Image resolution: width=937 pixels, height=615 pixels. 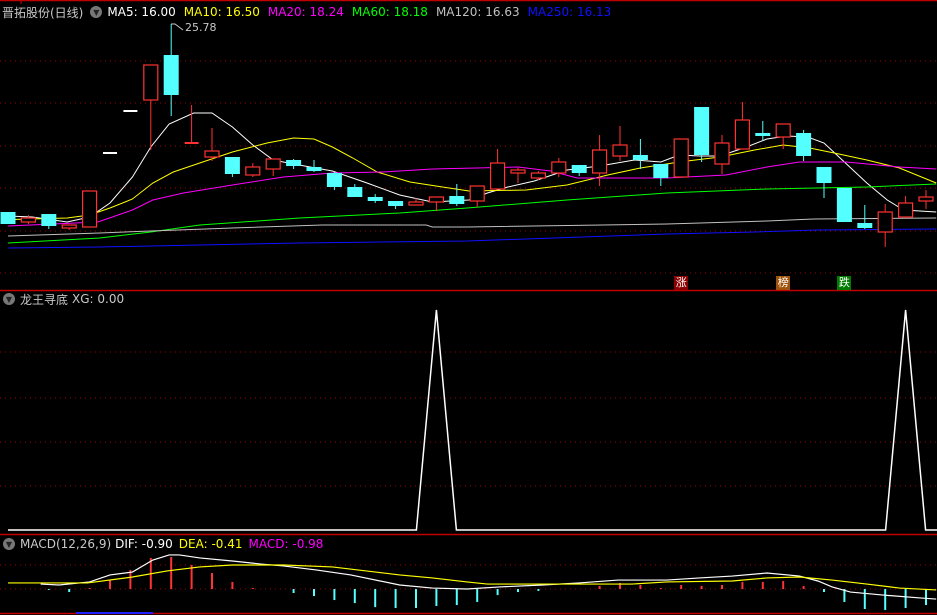 I want to click on max-price-label: 25.78, so click(x=201, y=27).